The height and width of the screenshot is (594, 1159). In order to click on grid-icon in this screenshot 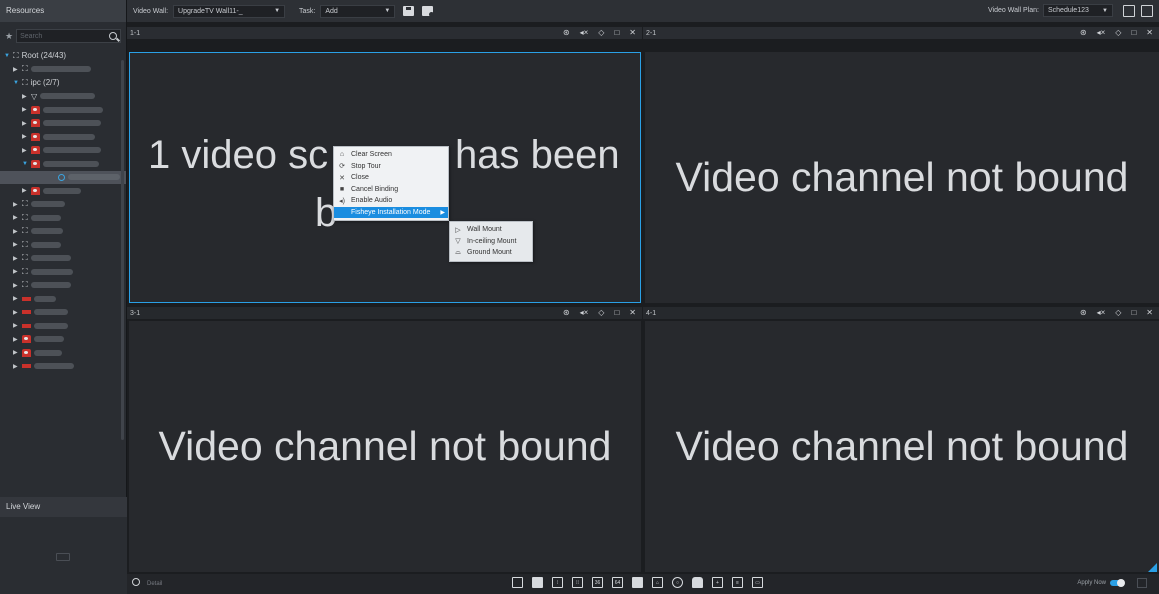, I will do `click(1142, 583)`.